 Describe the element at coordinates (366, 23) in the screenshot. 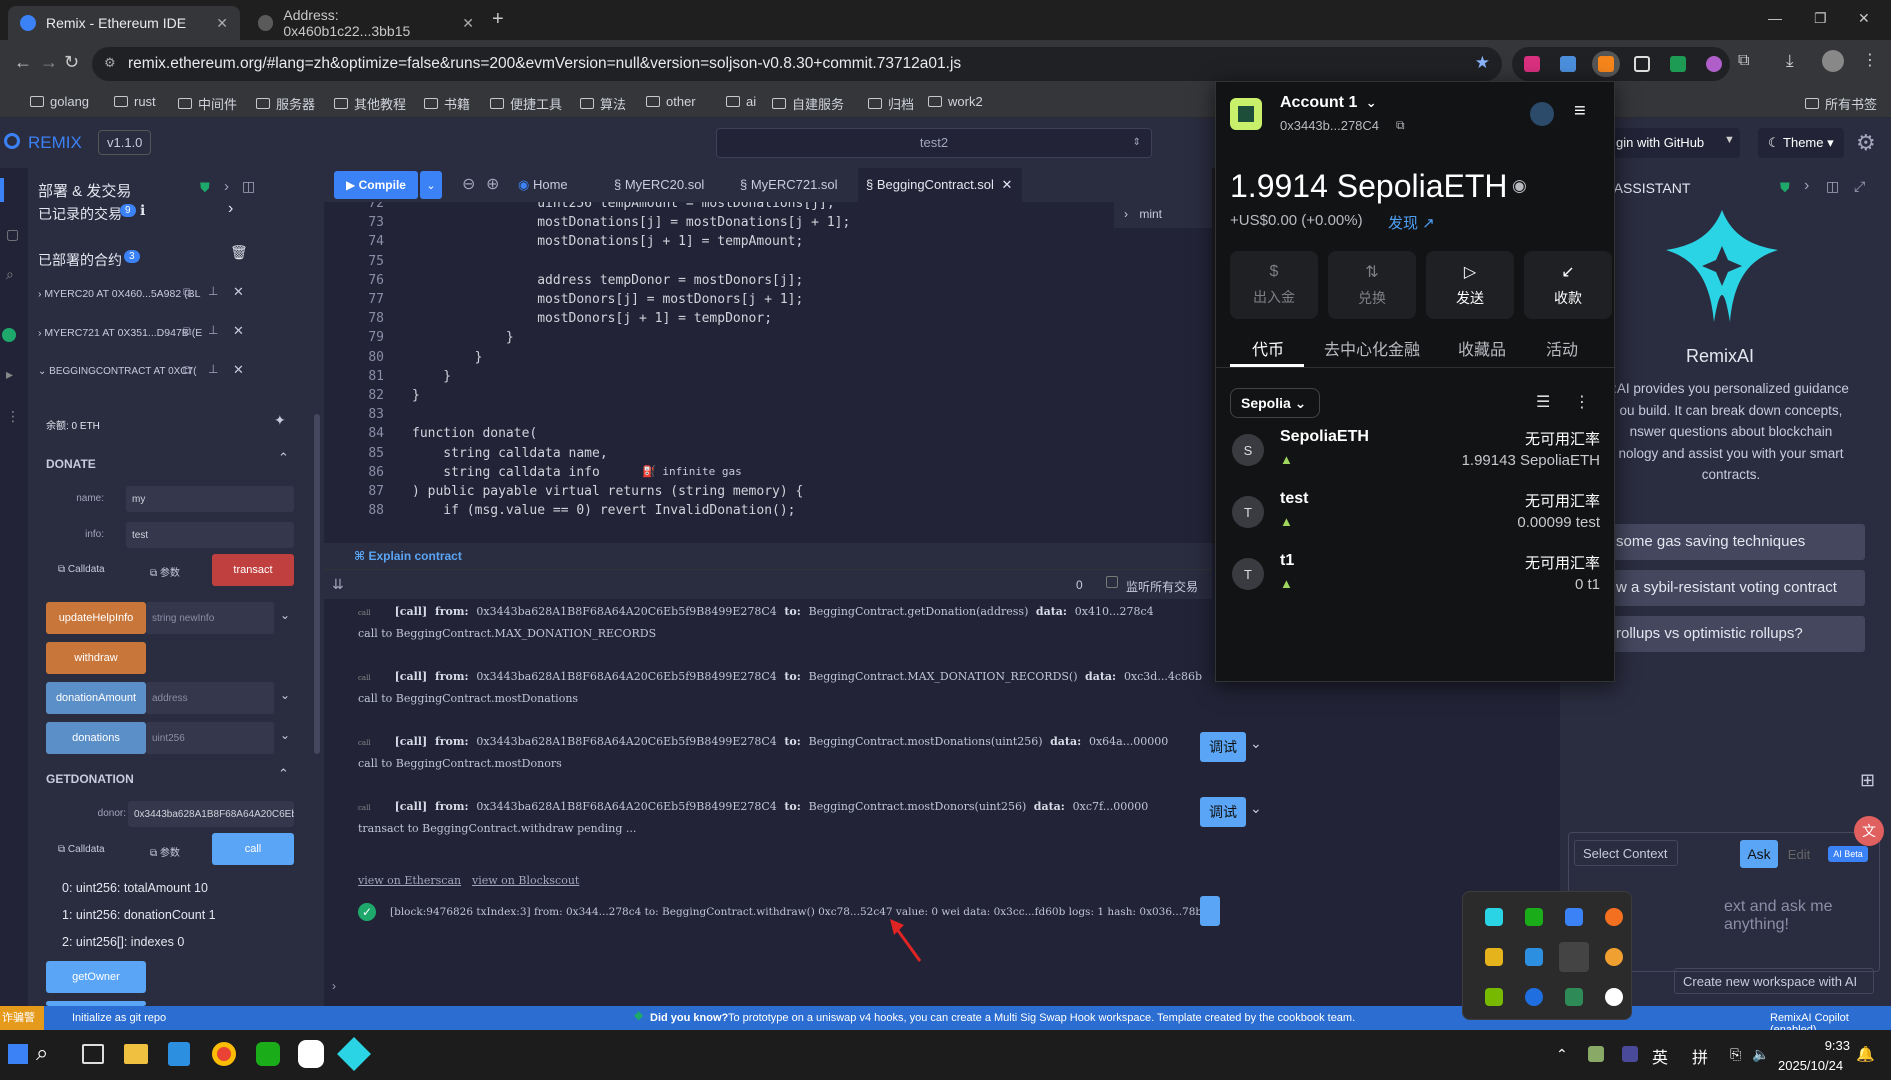

I see `tab-etherscan: Address: 0x460b1c22...3bb15 ✕` at that location.